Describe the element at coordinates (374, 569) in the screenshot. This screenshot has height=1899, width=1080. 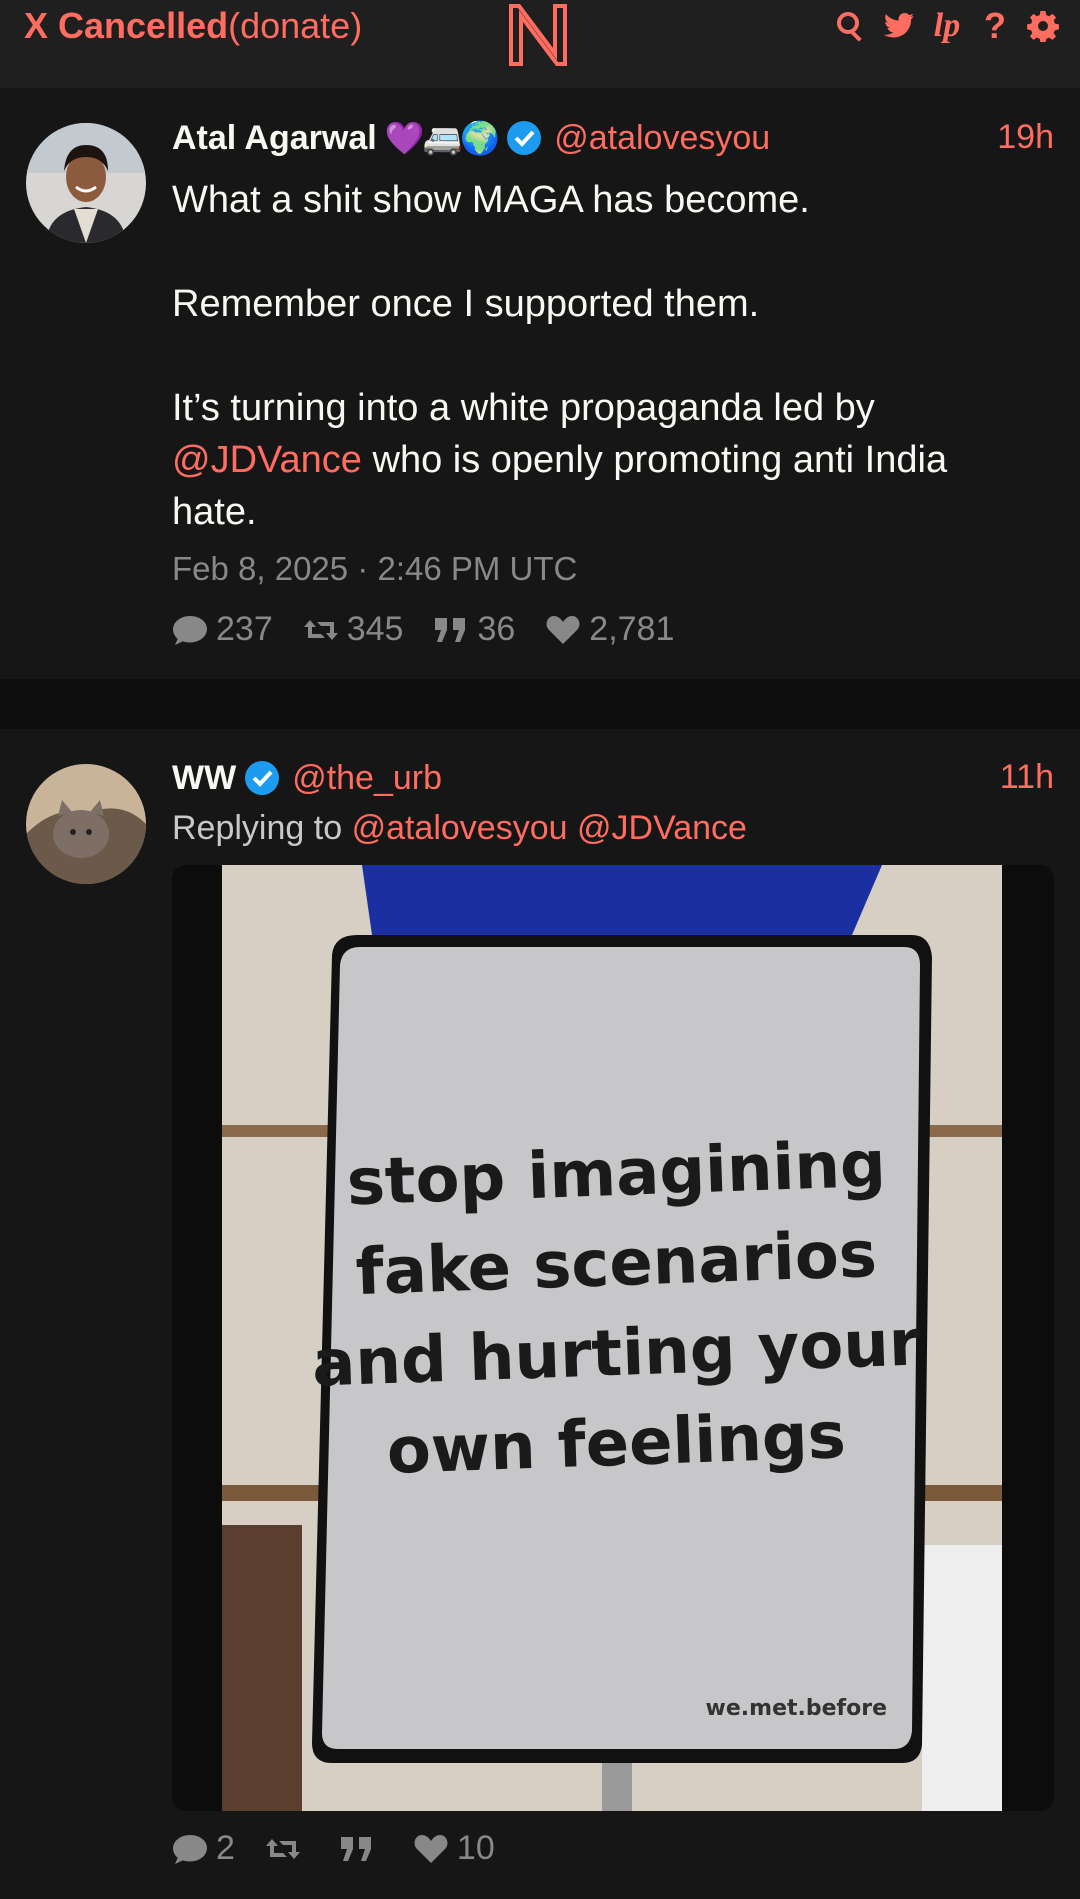
I see `tweet-date: Feb 8, 2025 · 2:46 PM UTC` at that location.